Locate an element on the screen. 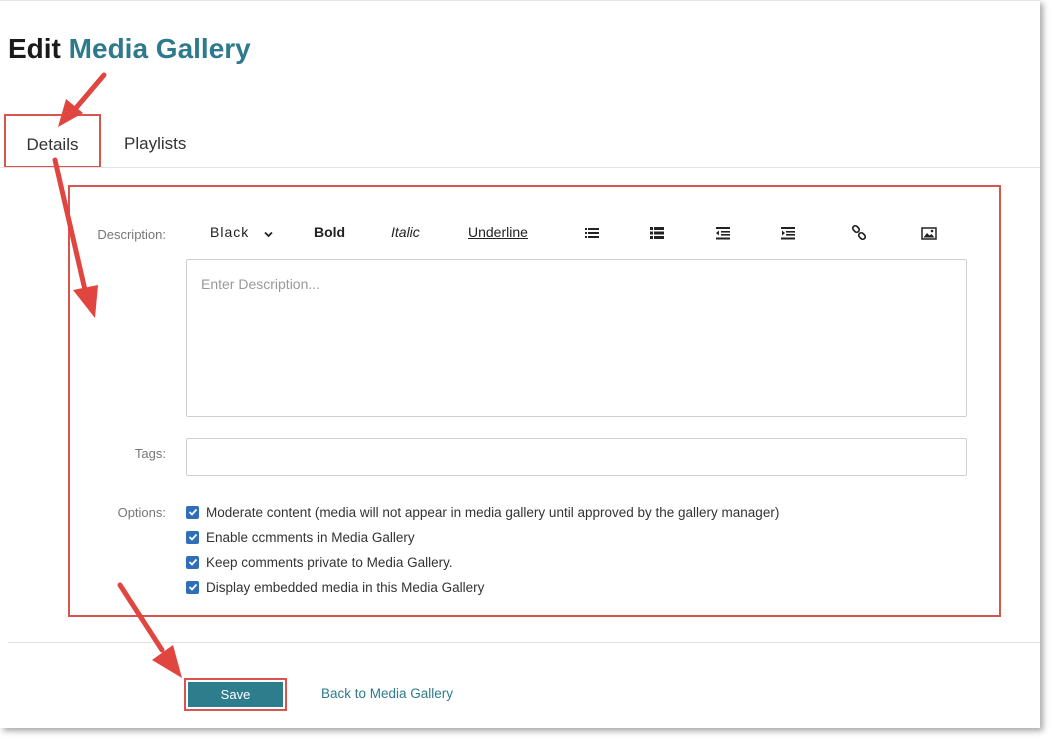 The image size is (1053, 740). checkbox-embedded-media is located at coordinates (192, 587).